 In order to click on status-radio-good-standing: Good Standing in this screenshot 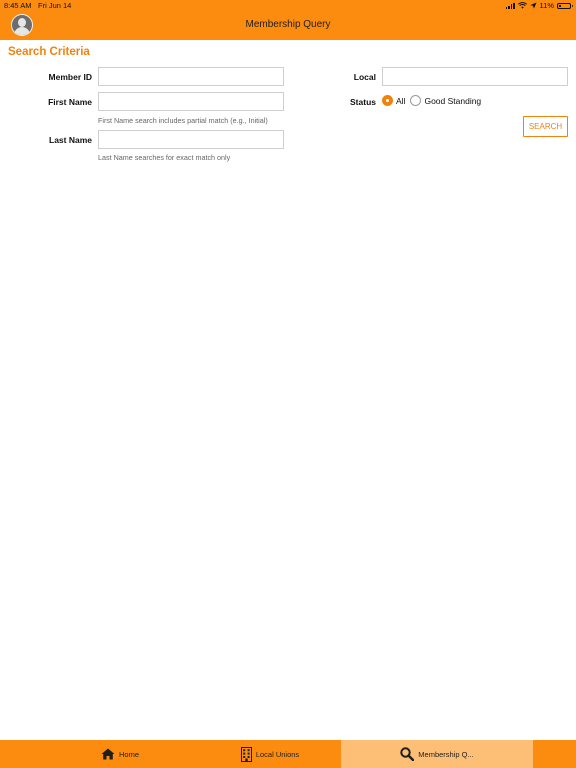, I will do `click(445, 100)`.